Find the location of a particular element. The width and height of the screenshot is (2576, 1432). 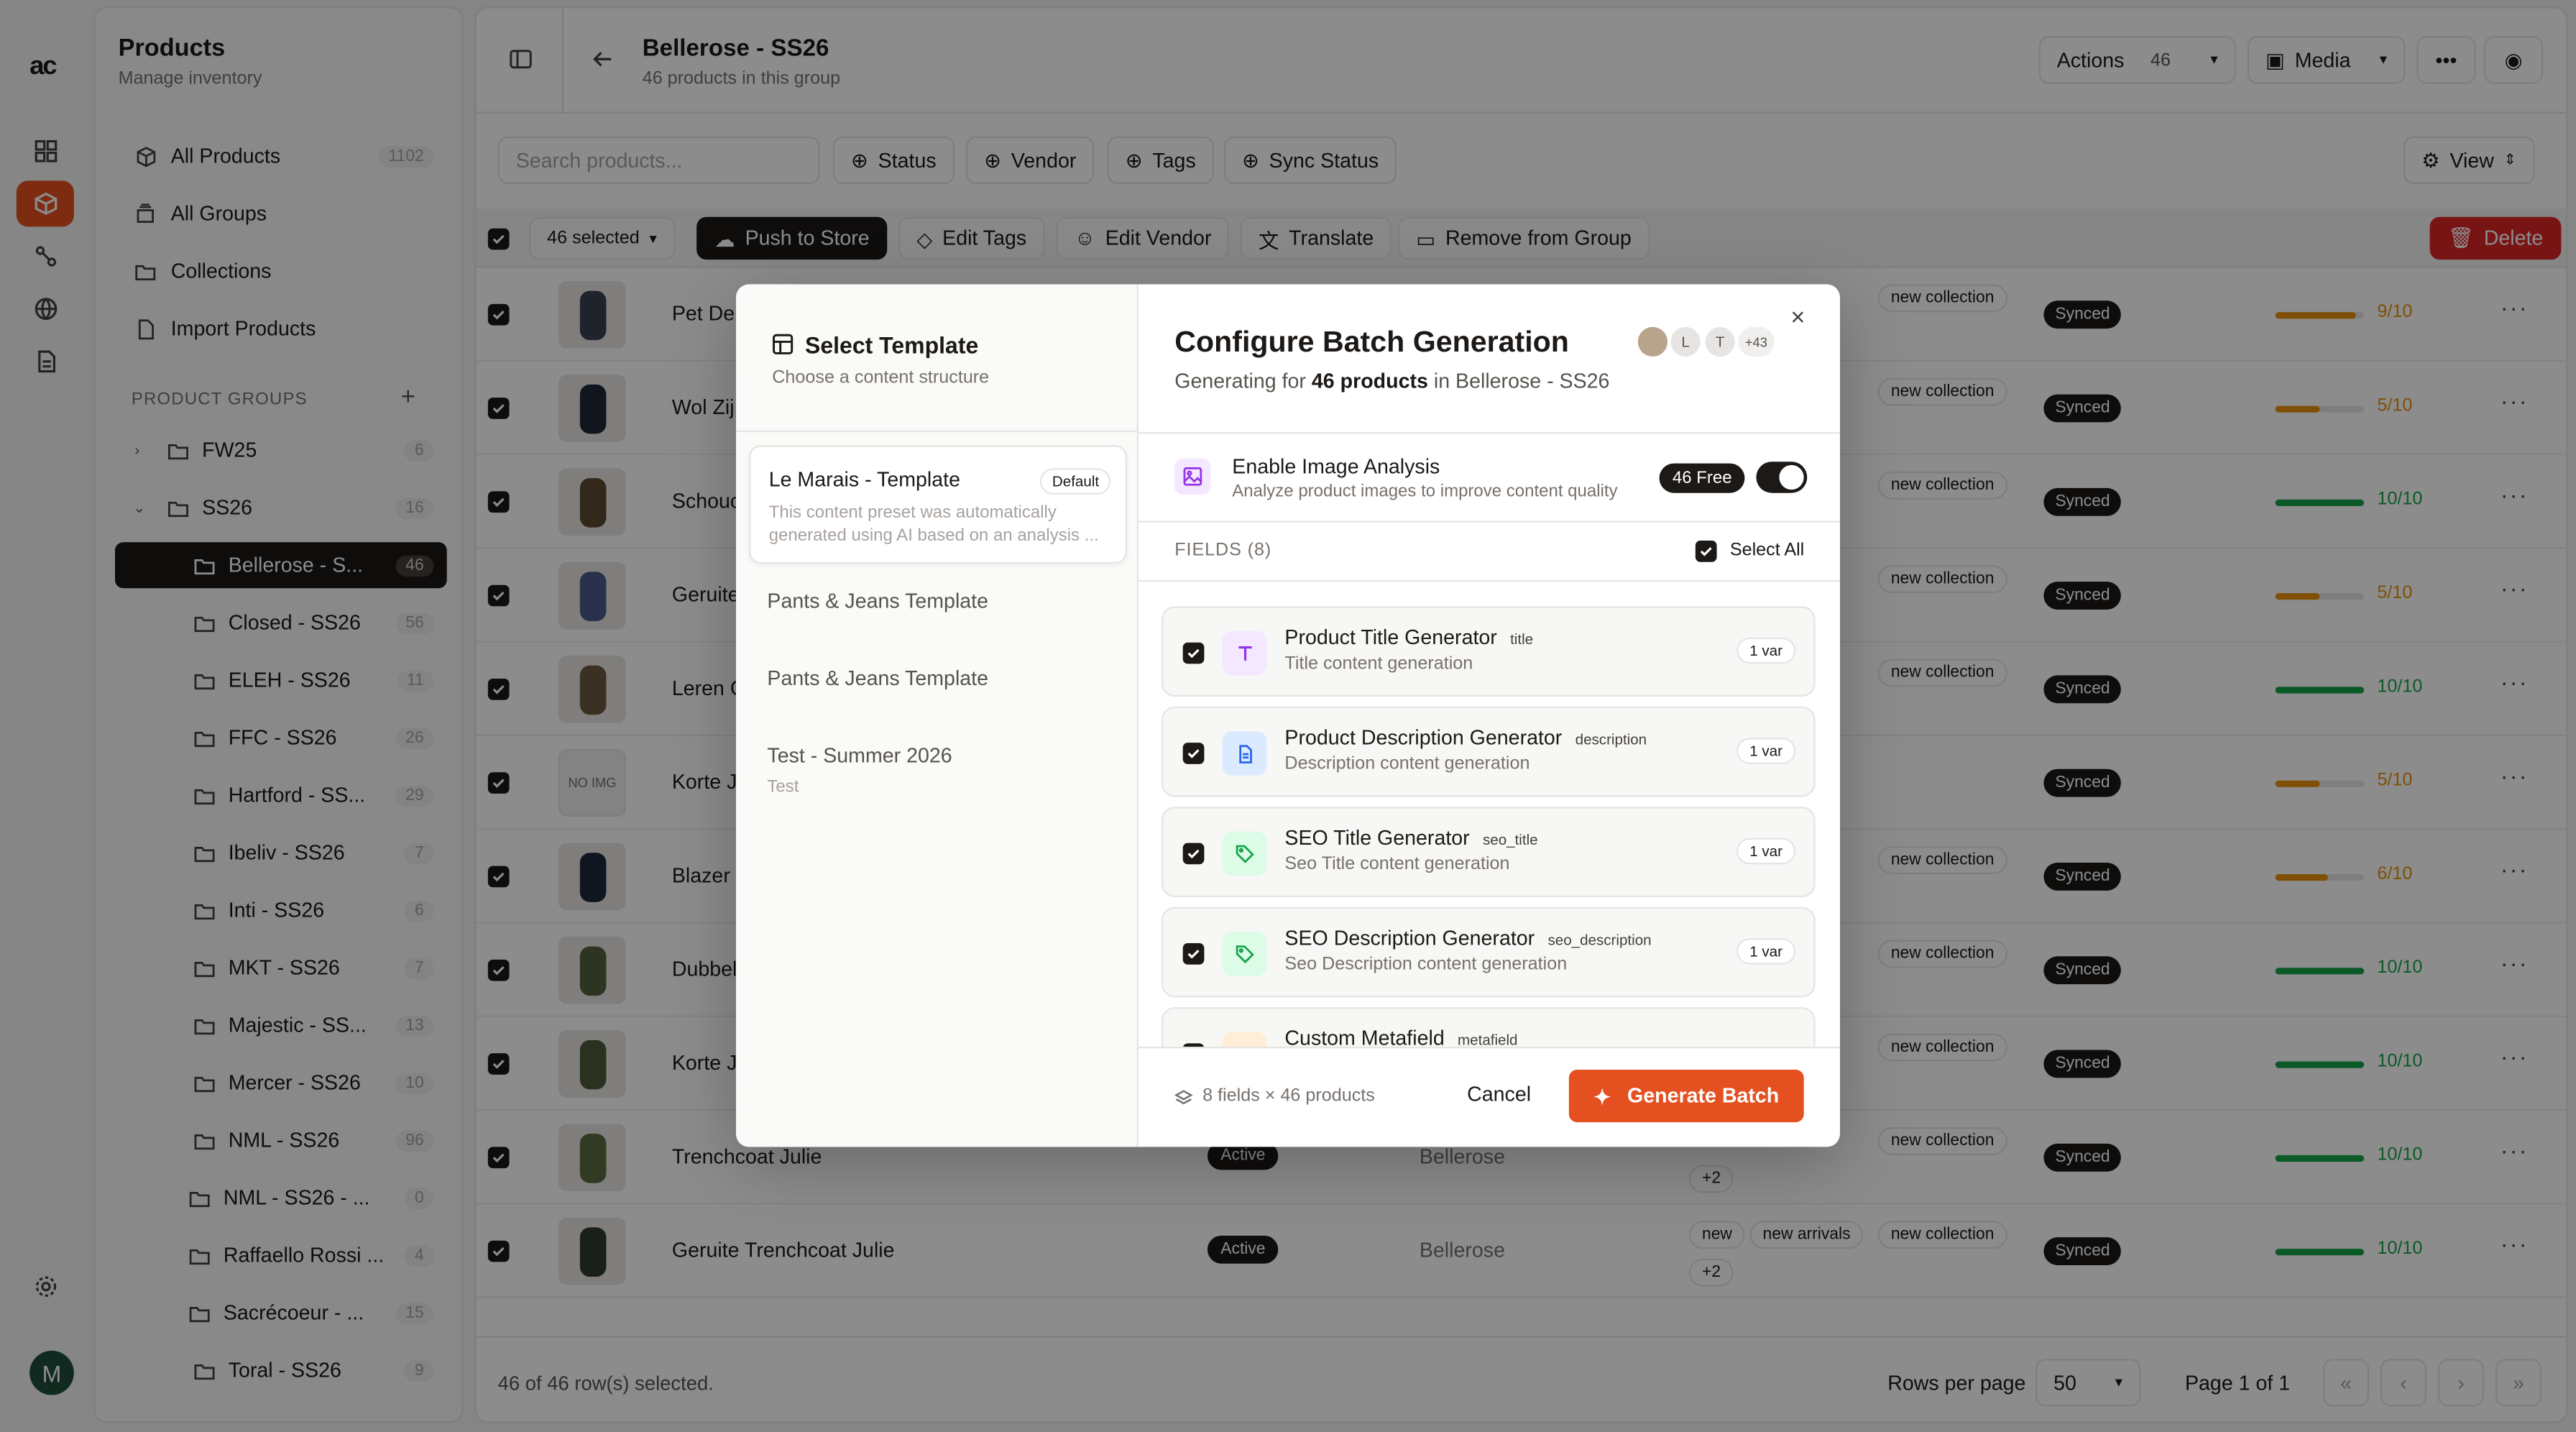

field-title: SEO Title Generator seo_title is located at coordinates (1411, 838).